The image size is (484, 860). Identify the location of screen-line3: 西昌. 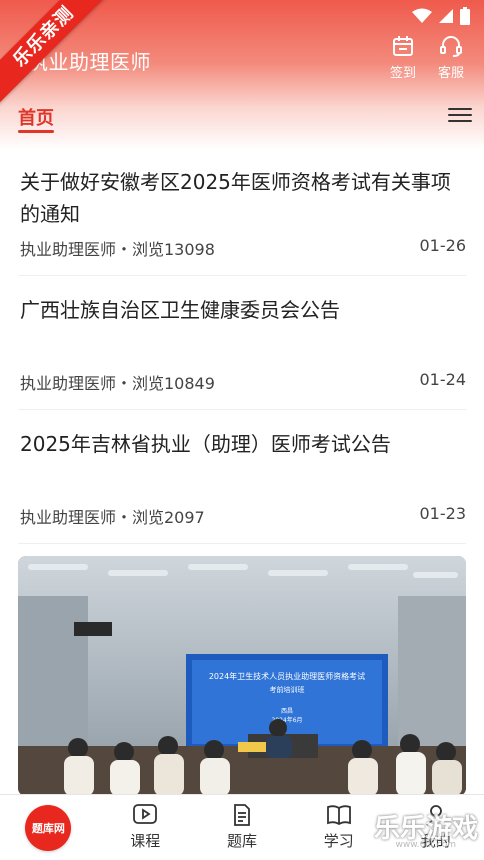
(287, 711).